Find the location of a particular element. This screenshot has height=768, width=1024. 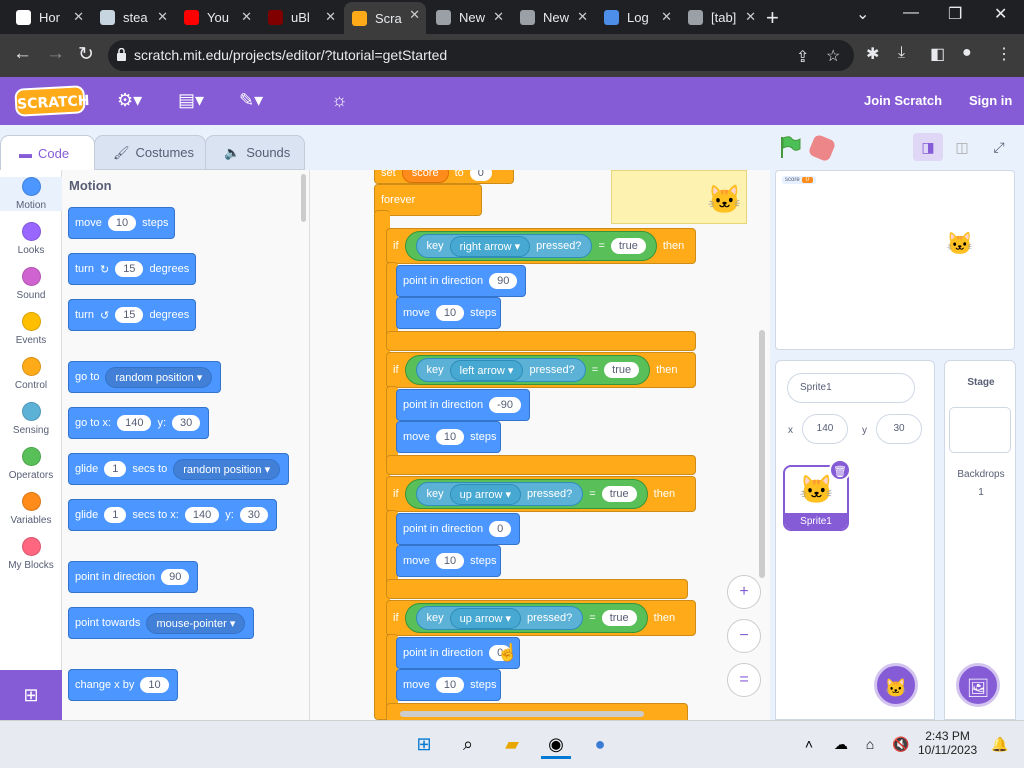

qbittorrent-icon: ● is located at coordinates (600, 744).